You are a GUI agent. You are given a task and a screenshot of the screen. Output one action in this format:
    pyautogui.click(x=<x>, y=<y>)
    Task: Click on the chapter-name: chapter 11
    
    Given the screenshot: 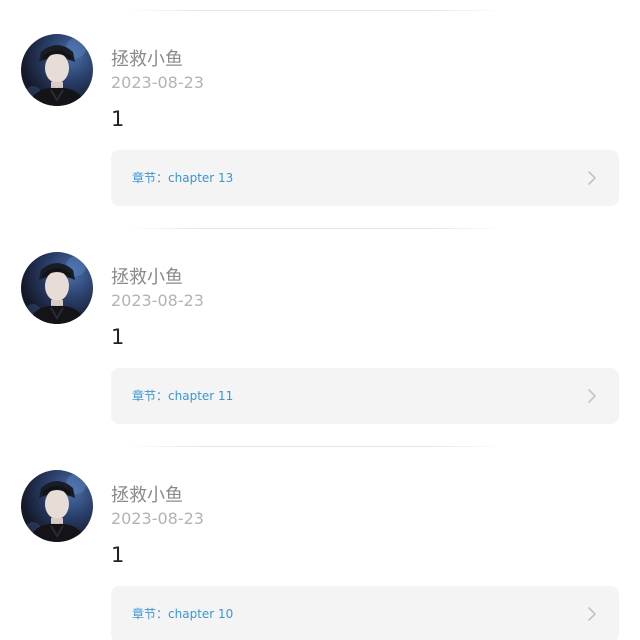 What is the action you would take?
    pyautogui.click(x=201, y=396)
    